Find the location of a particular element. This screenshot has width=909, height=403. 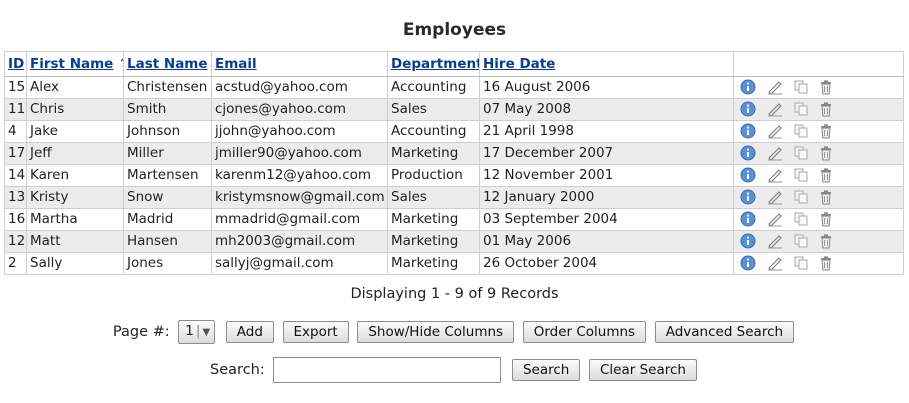

cell-hire-date: 12 November 2001 is located at coordinates (606, 175).